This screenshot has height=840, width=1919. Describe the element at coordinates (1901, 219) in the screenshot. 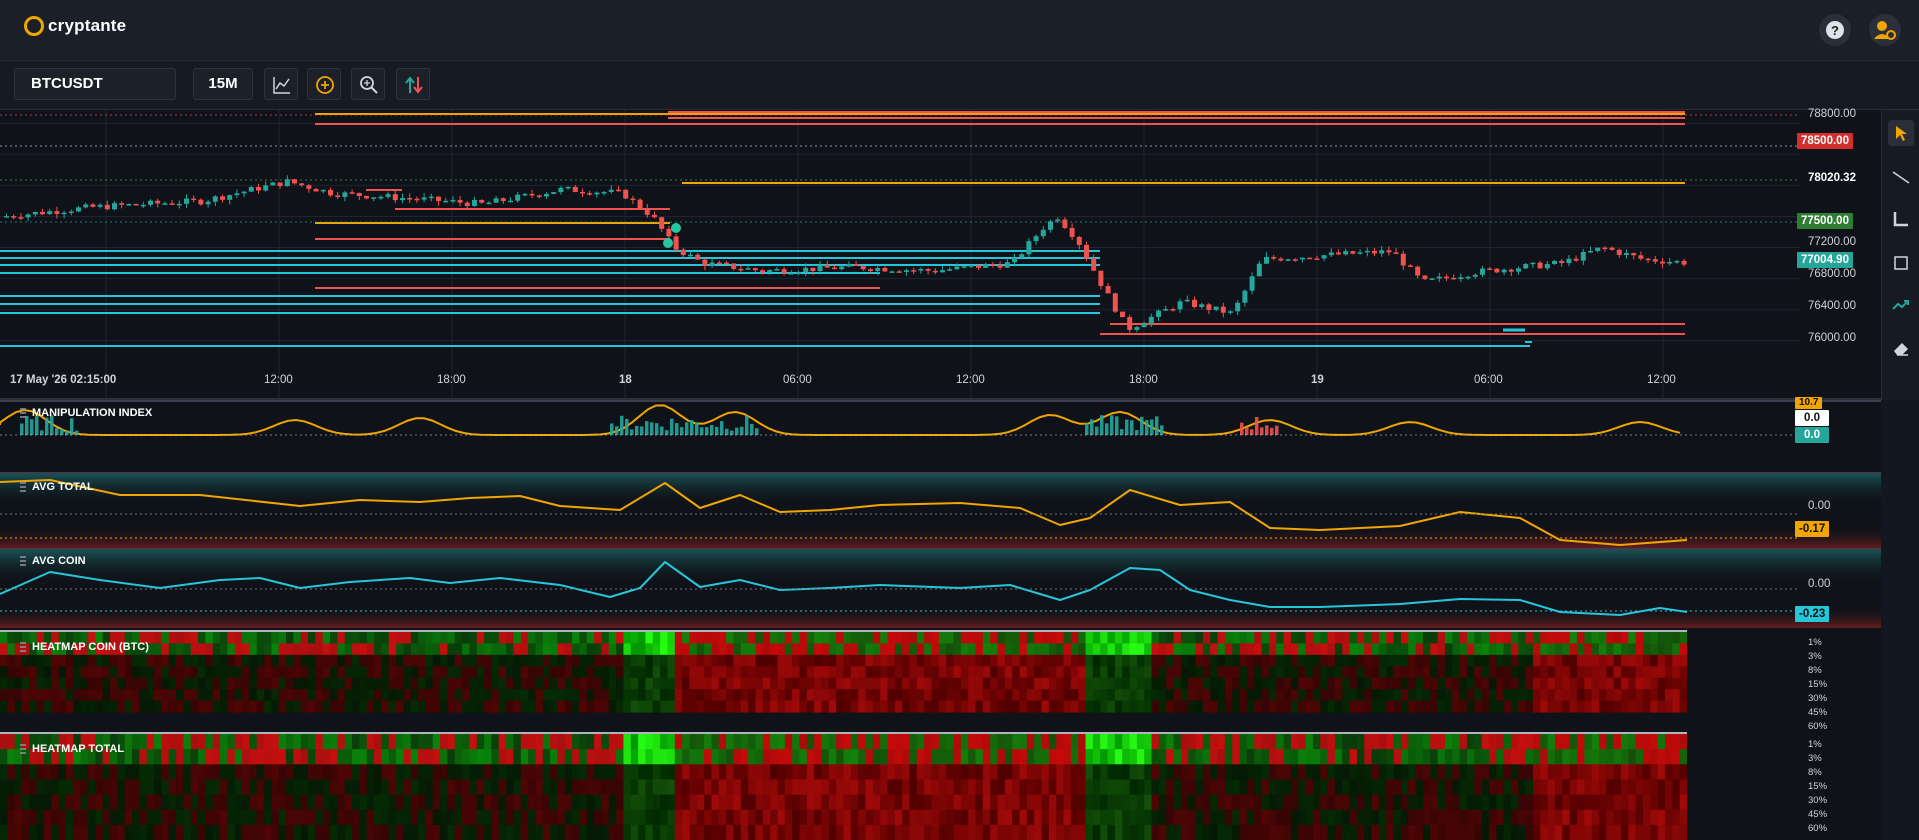

I see `ruler-tool-button` at that location.